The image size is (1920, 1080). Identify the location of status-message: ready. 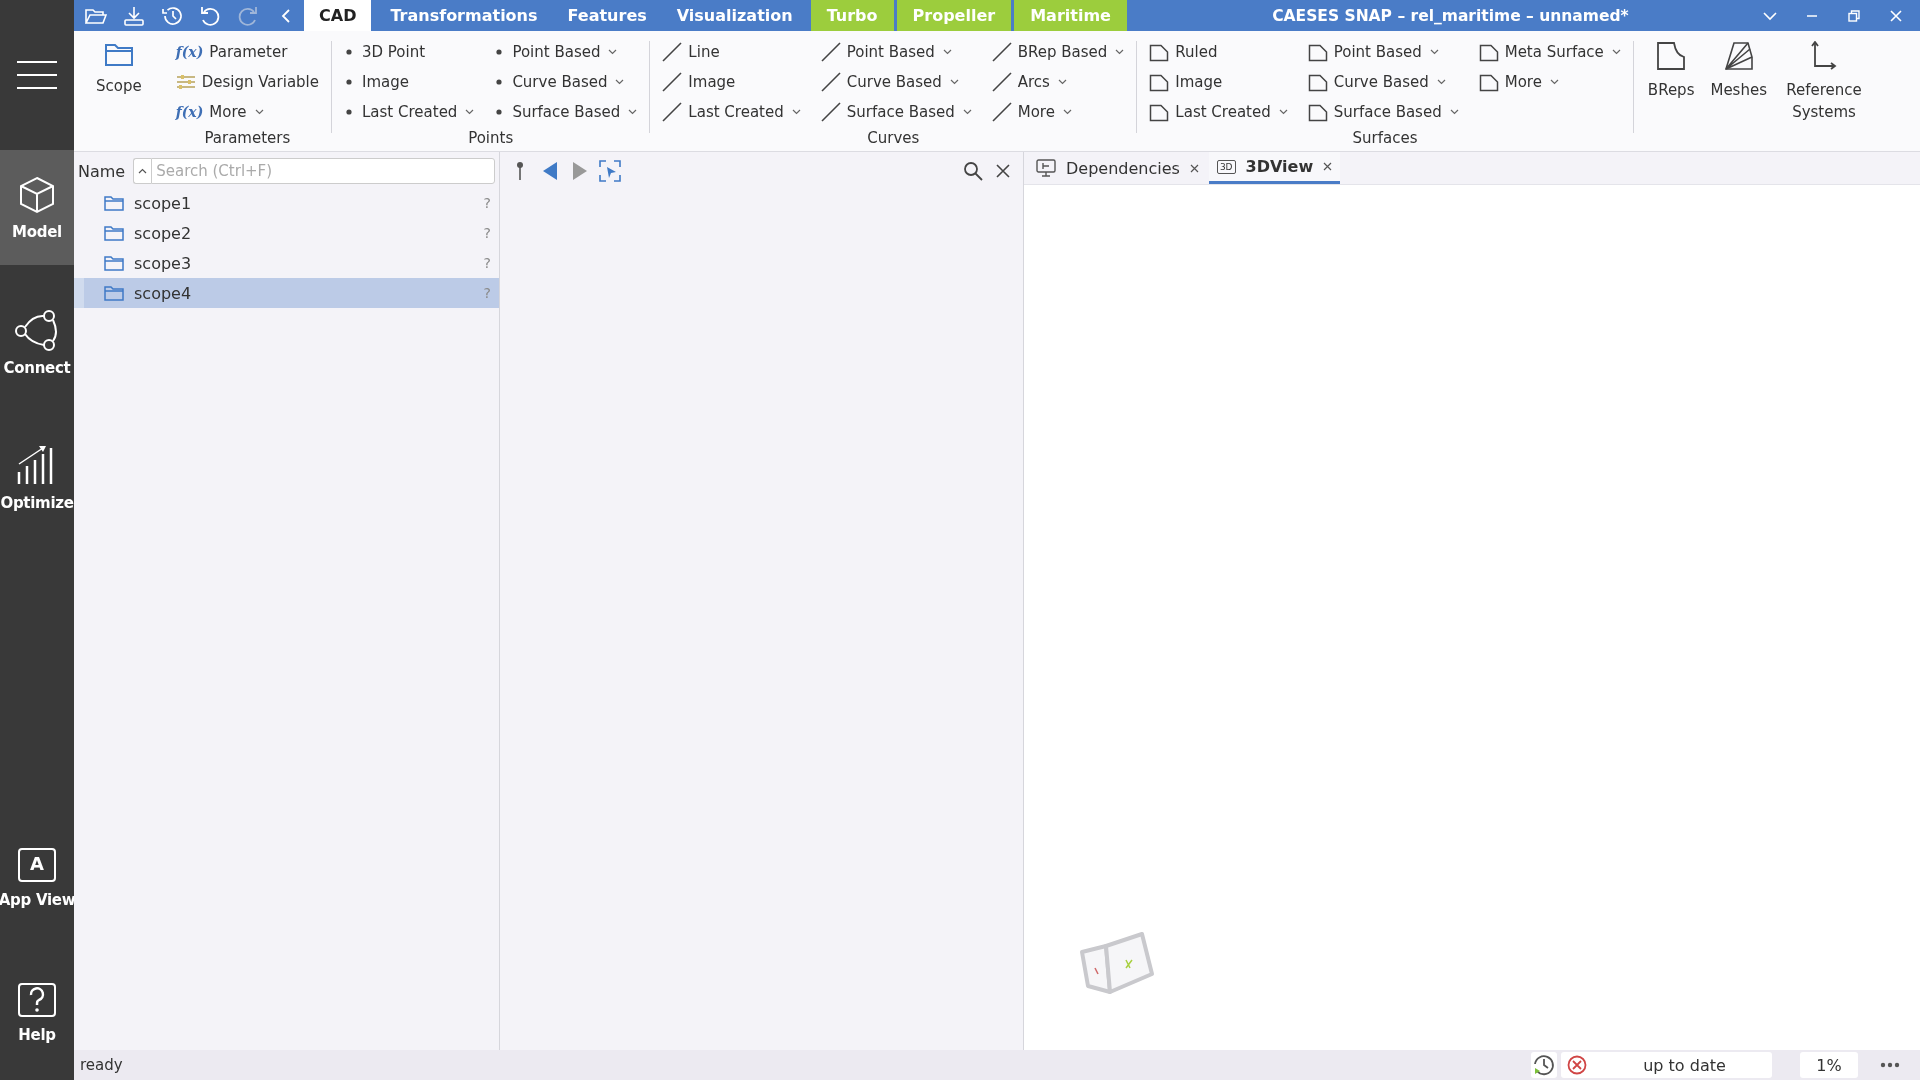
(101, 1065).